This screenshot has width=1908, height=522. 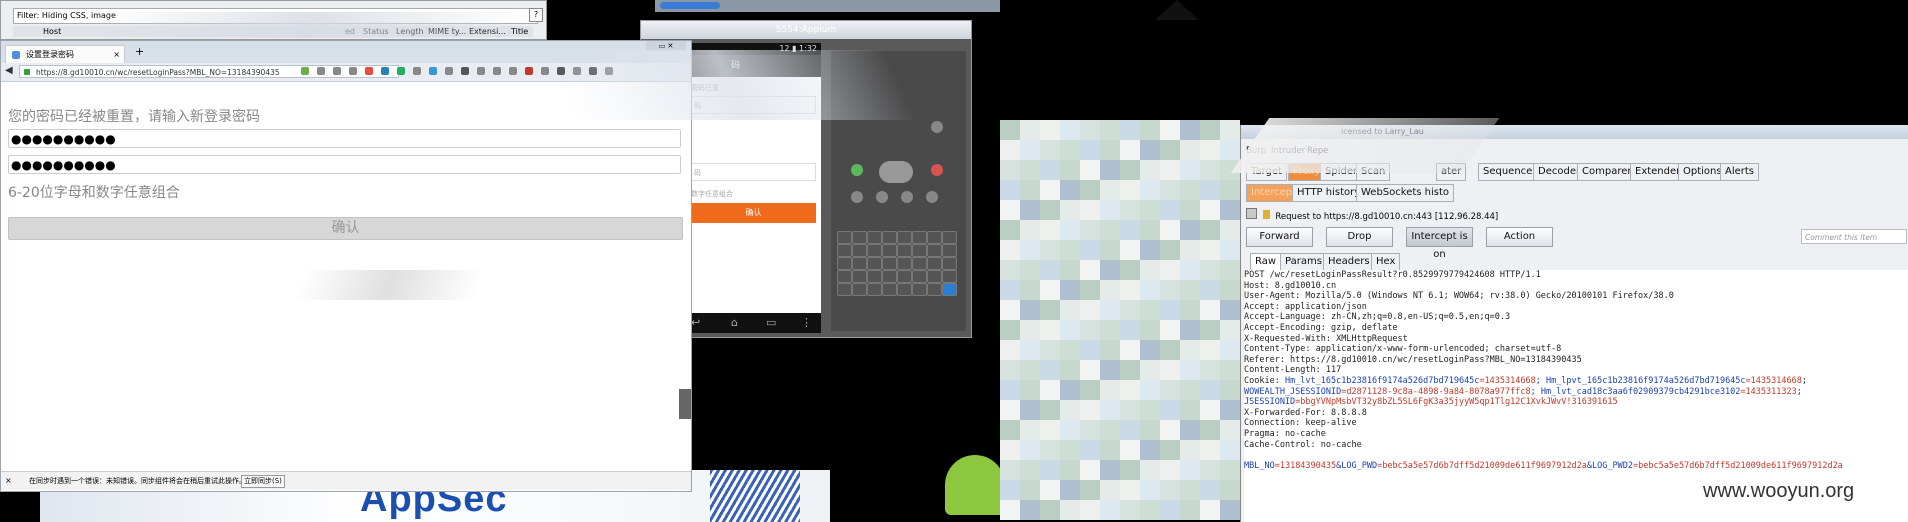 I want to click on view-headers: Headers, so click(x=1349, y=262).